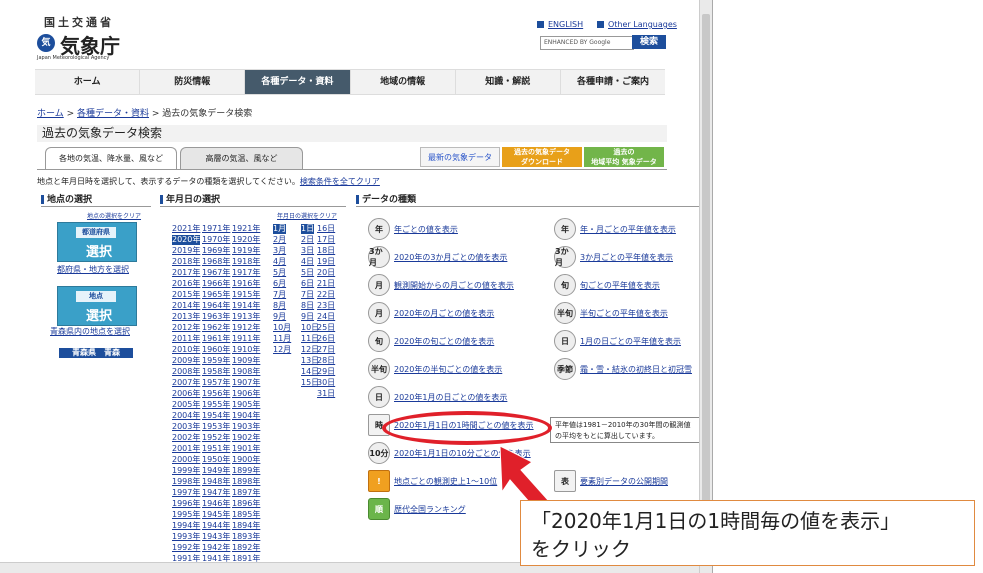 This screenshot has height=573, width=983. What do you see at coordinates (216, 449) in the screenshot?
I see `year-option: 1951年` at bounding box center [216, 449].